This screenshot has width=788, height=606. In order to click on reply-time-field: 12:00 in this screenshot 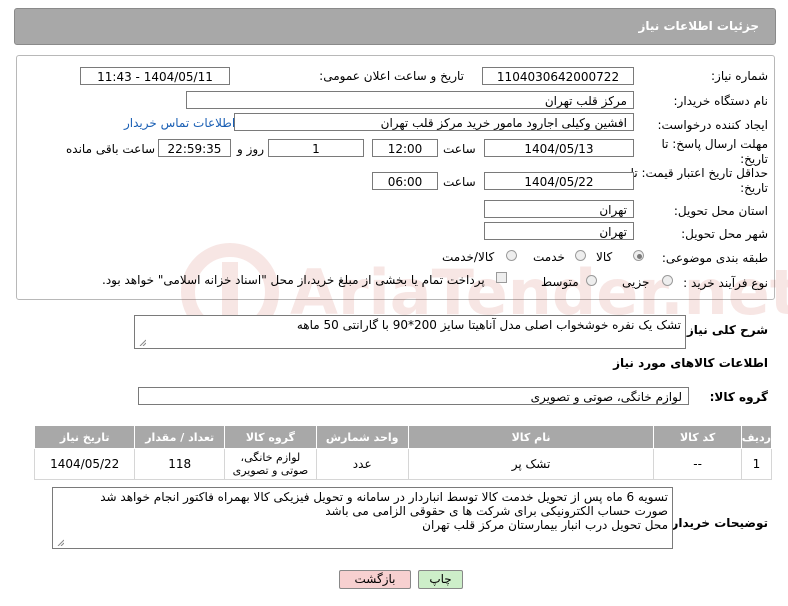, I will do `click(405, 148)`.